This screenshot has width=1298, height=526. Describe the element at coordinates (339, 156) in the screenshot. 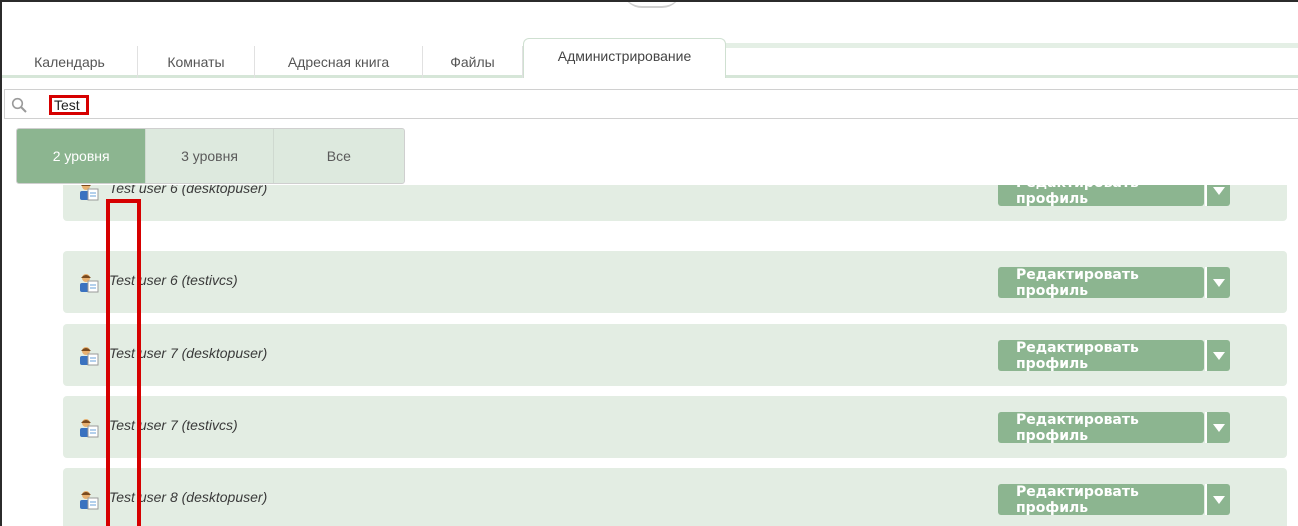

I see `level-all-button: Все` at that location.